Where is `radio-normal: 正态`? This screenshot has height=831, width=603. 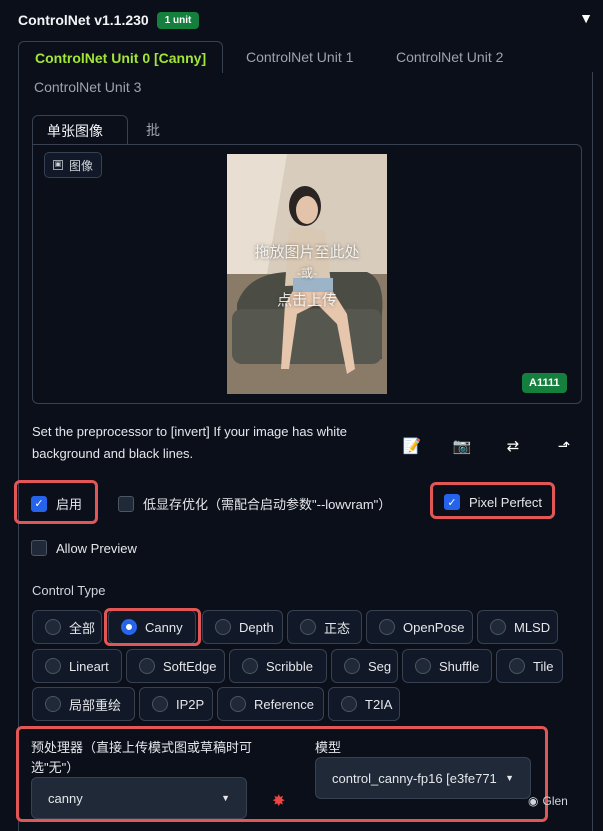 radio-normal: 正态 is located at coordinates (324, 627).